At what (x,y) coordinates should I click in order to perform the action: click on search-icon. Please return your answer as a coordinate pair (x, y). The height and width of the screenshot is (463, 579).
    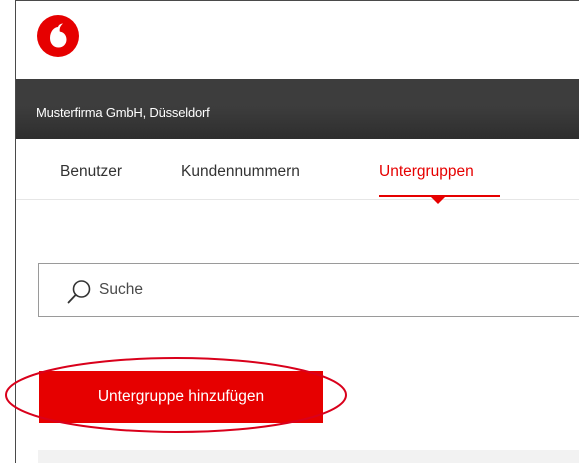
    Looking at the image, I should click on (79, 292).